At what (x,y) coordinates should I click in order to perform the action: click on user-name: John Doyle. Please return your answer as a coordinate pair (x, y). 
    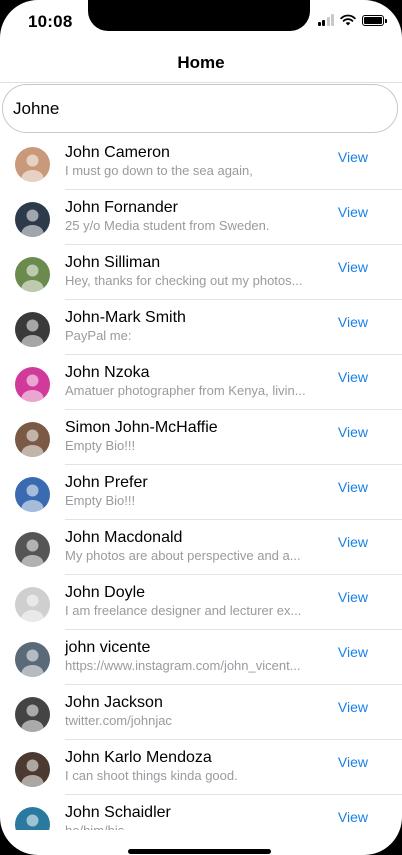
    Looking at the image, I should click on (105, 592).